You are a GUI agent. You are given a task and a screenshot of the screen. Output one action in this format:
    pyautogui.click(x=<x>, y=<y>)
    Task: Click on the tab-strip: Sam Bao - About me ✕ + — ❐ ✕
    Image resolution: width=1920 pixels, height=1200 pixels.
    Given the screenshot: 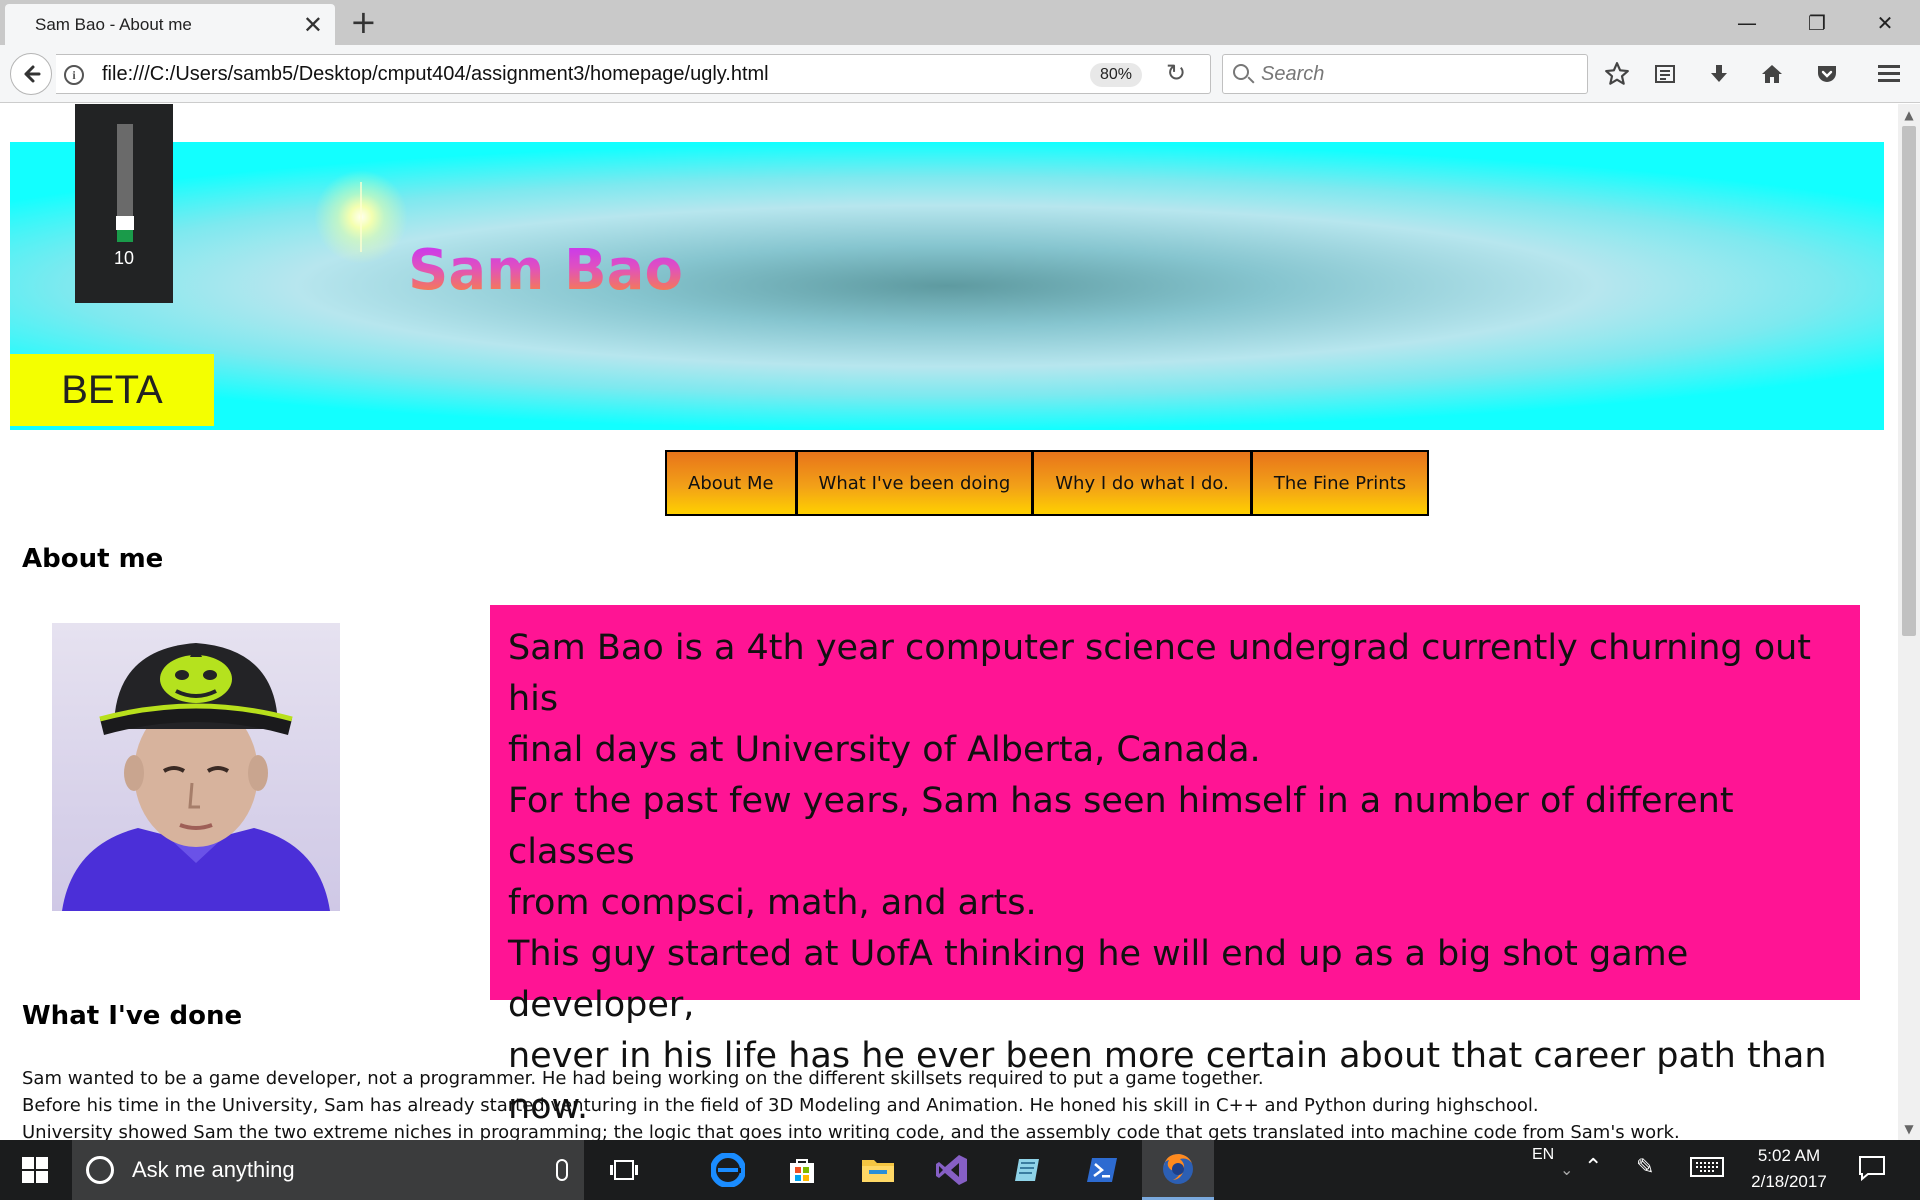 What is the action you would take?
    pyautogui.click(x=960, y=22)
    